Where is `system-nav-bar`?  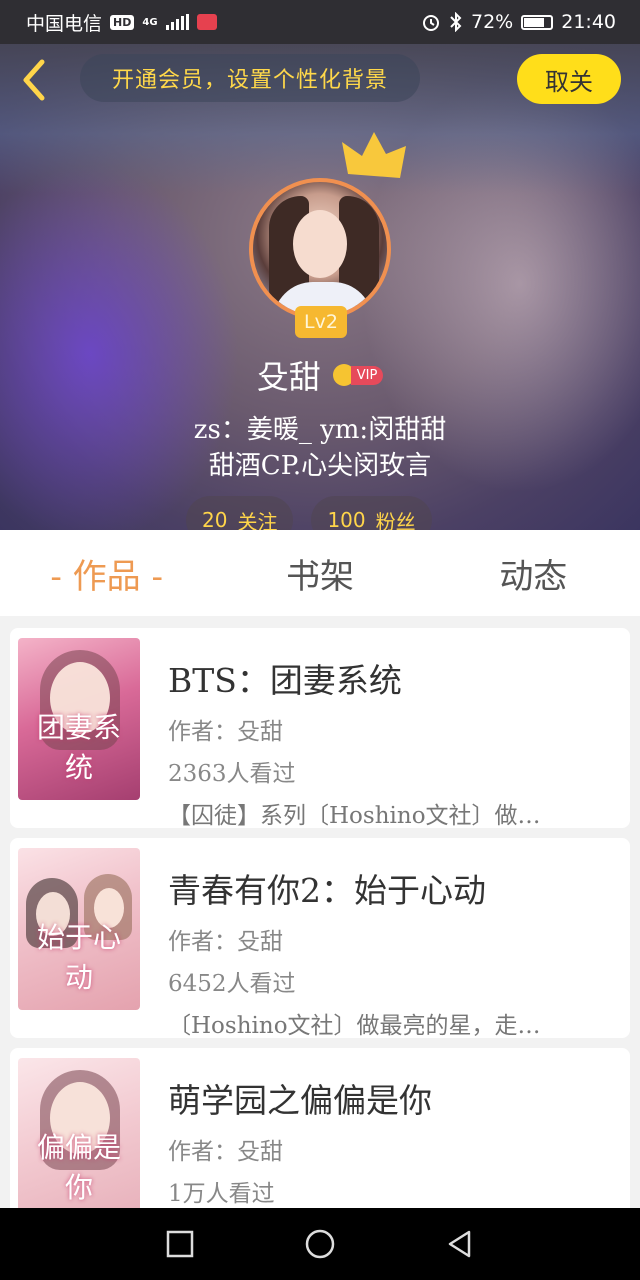 system-nav-bar is located at coordinates (320, 1244).